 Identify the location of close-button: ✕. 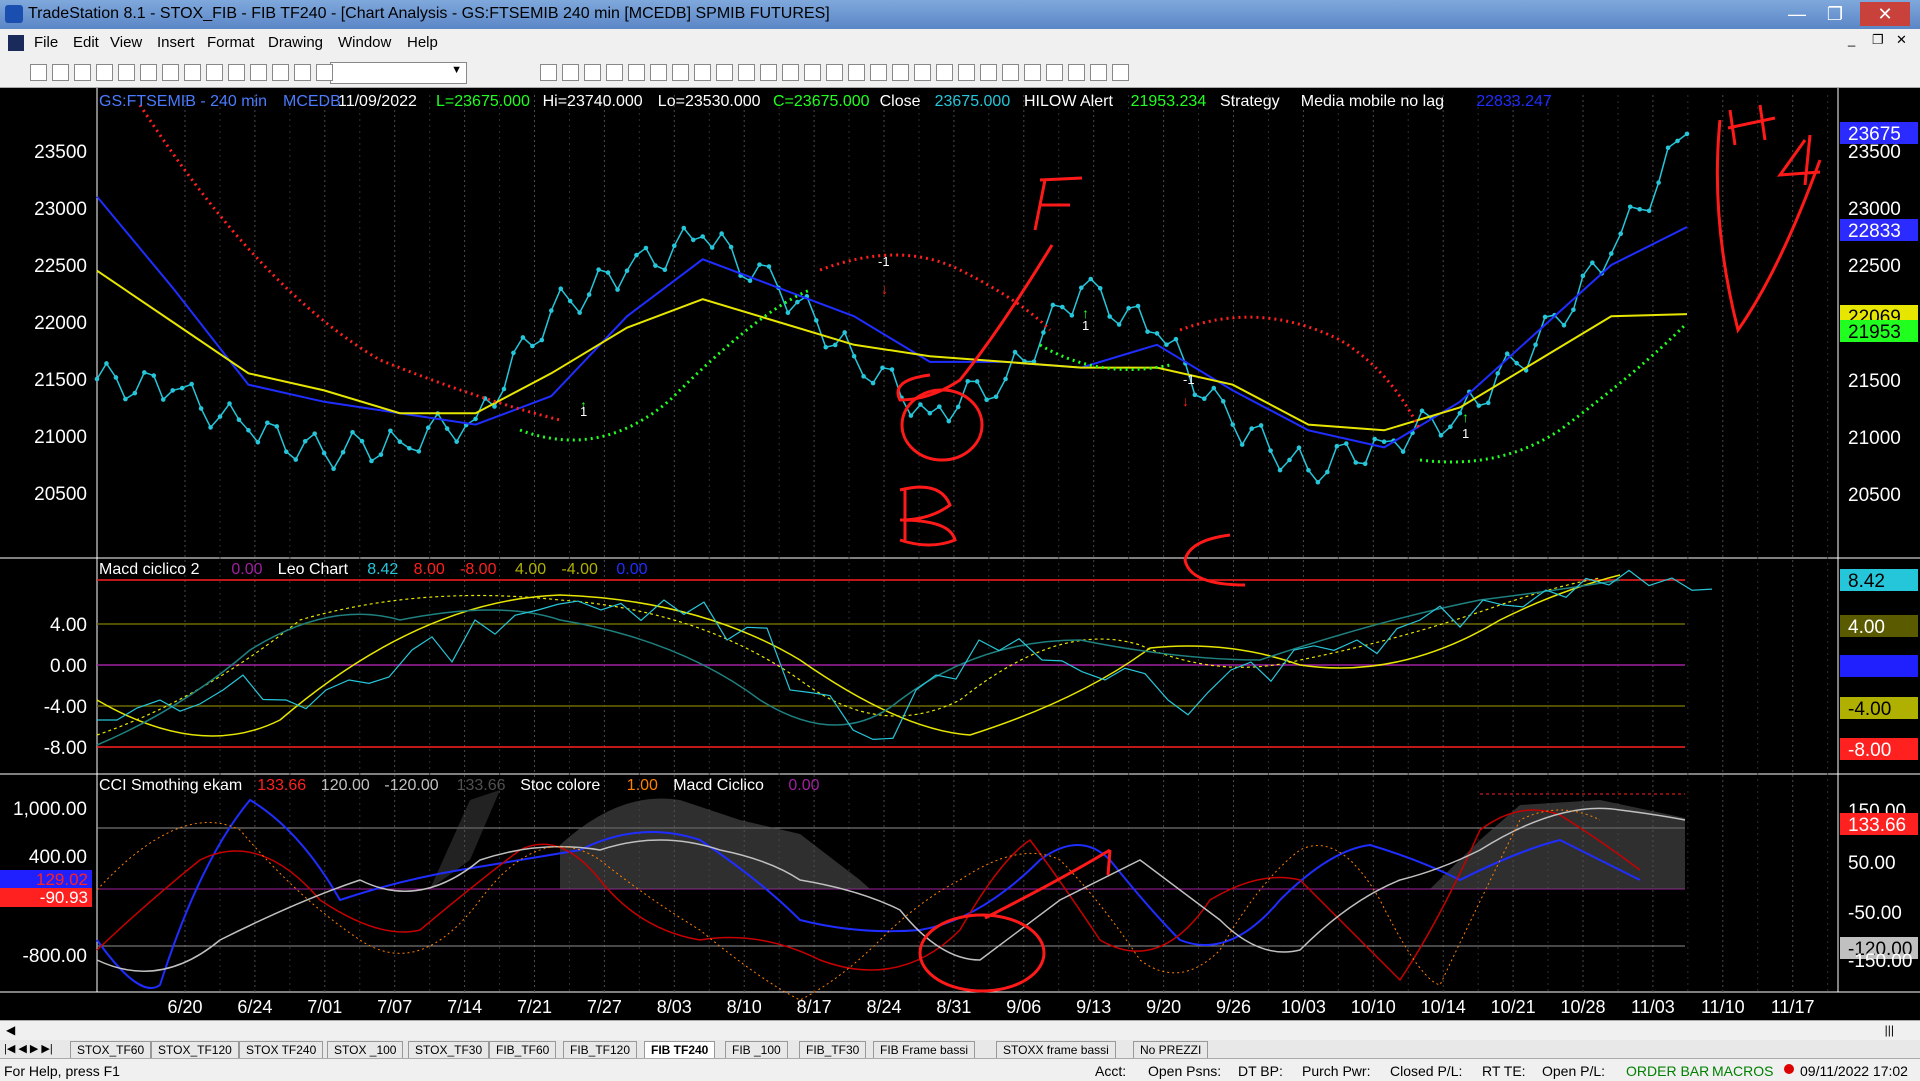
(1885, 14).